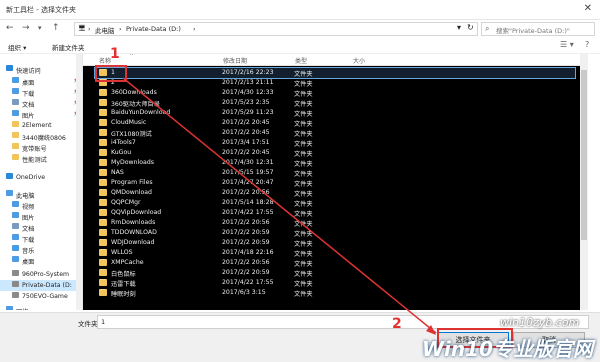 The width and height of the screenshot is (600, 362). I want to click on watermark-title: Win10专业版官网, so click(507, 349).